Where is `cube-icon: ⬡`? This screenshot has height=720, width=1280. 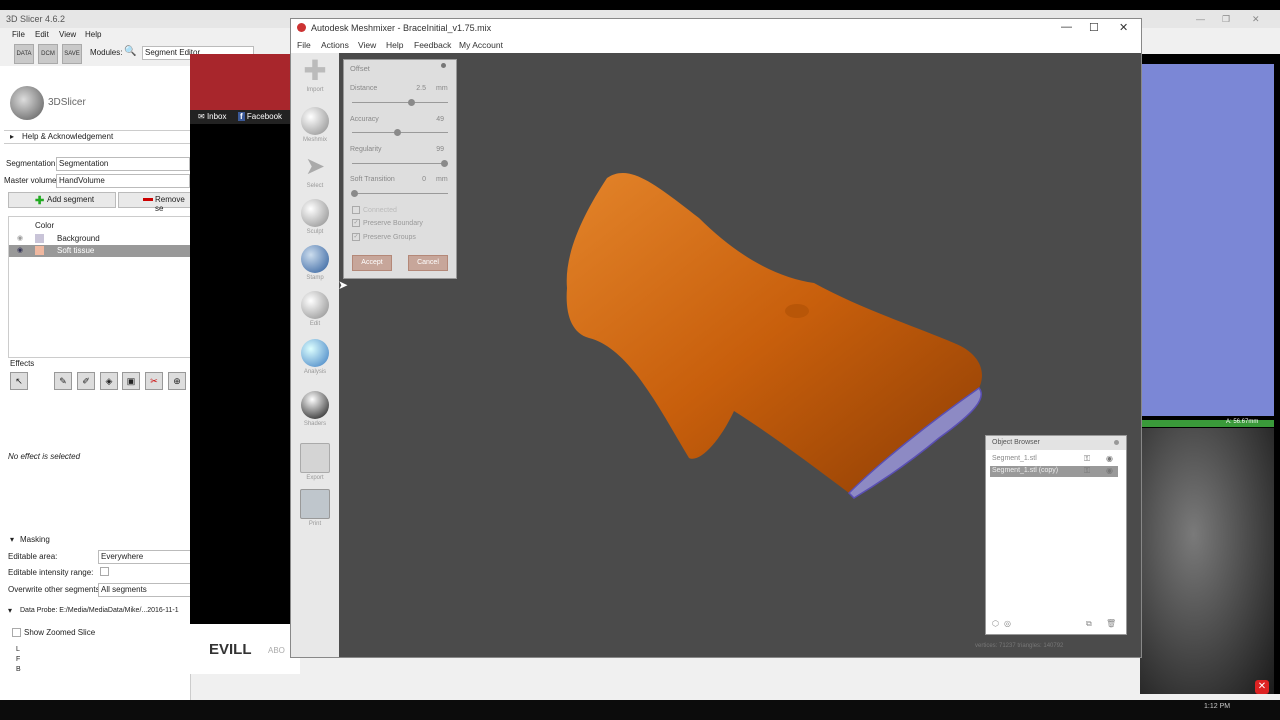
cube-icon: ⬡ is located at coordinates (995, 623).